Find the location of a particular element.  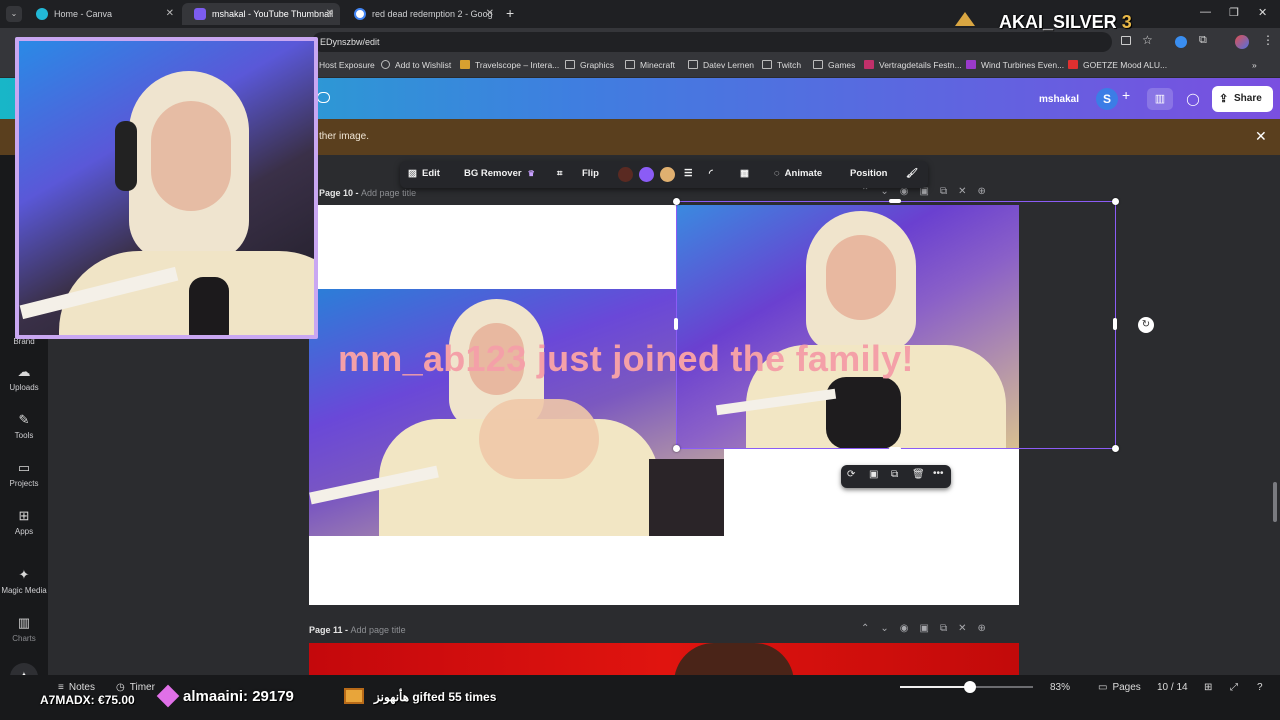

bookmark-item: Host Exposure is located at coordinates (347, 65).